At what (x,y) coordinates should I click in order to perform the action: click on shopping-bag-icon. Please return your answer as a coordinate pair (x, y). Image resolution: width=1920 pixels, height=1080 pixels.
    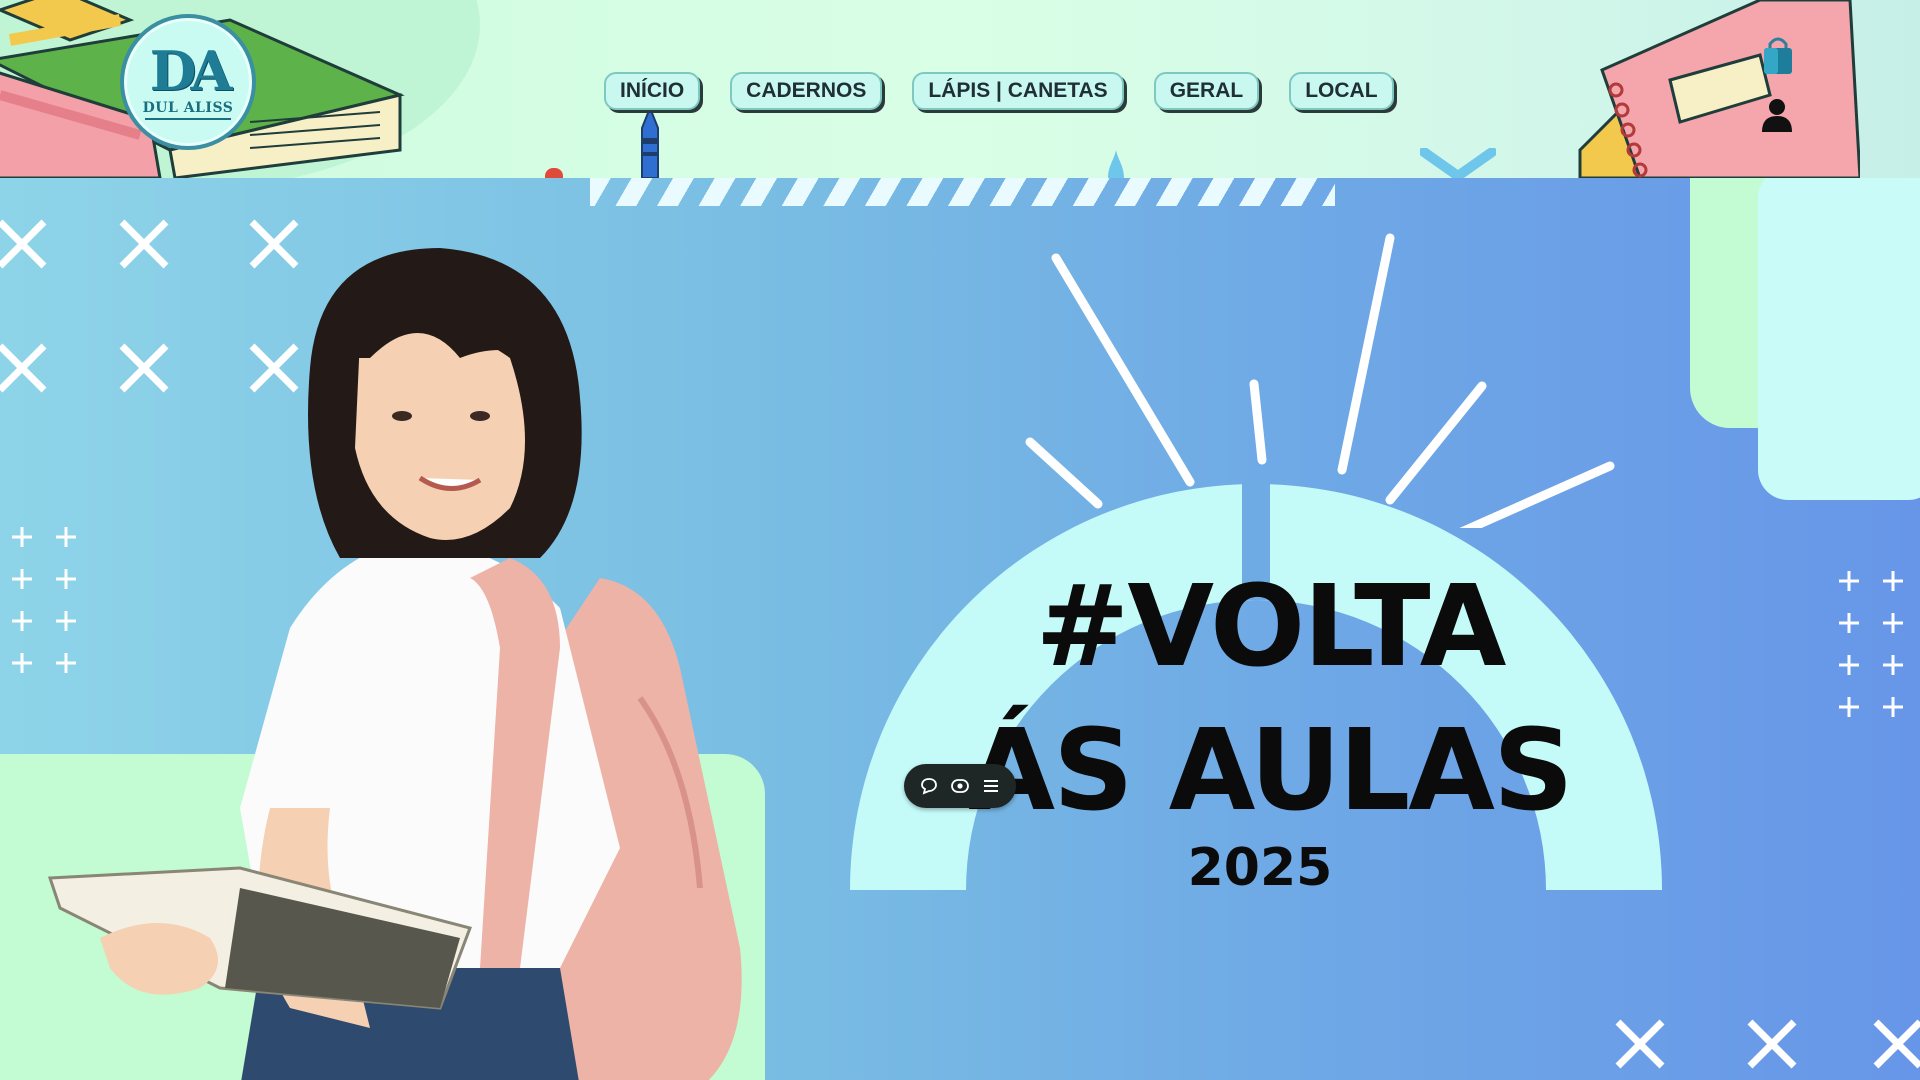
    Looking at the image, I should click on (1778, 56).